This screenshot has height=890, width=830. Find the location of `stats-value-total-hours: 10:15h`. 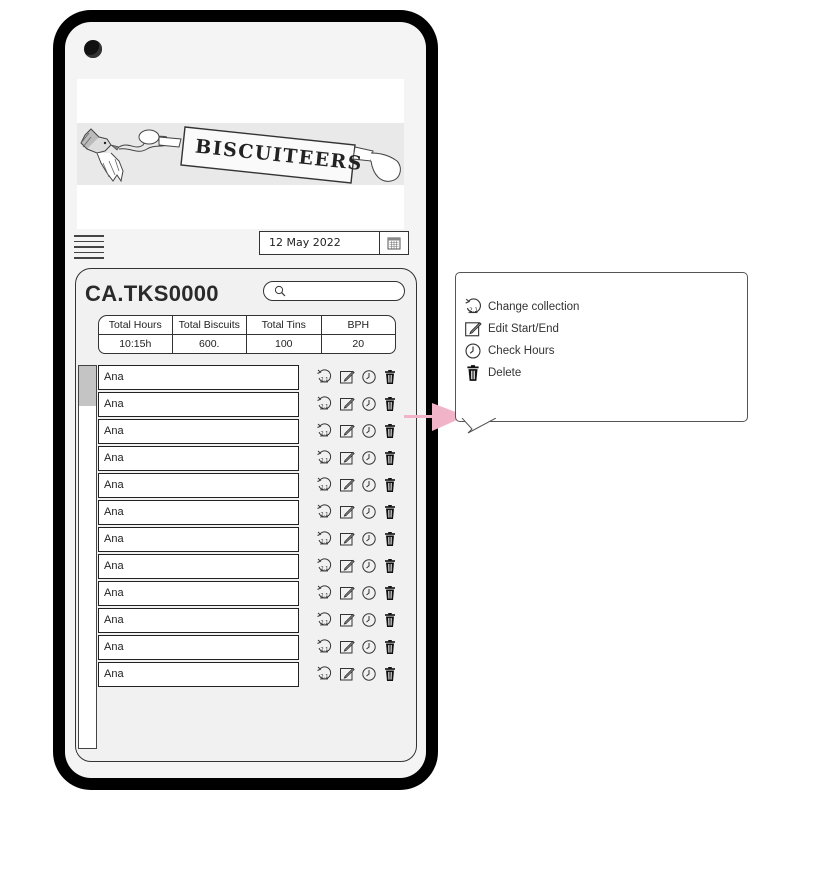

stats-value-total-hours: 10:15h is located at coordinates (135, 344).